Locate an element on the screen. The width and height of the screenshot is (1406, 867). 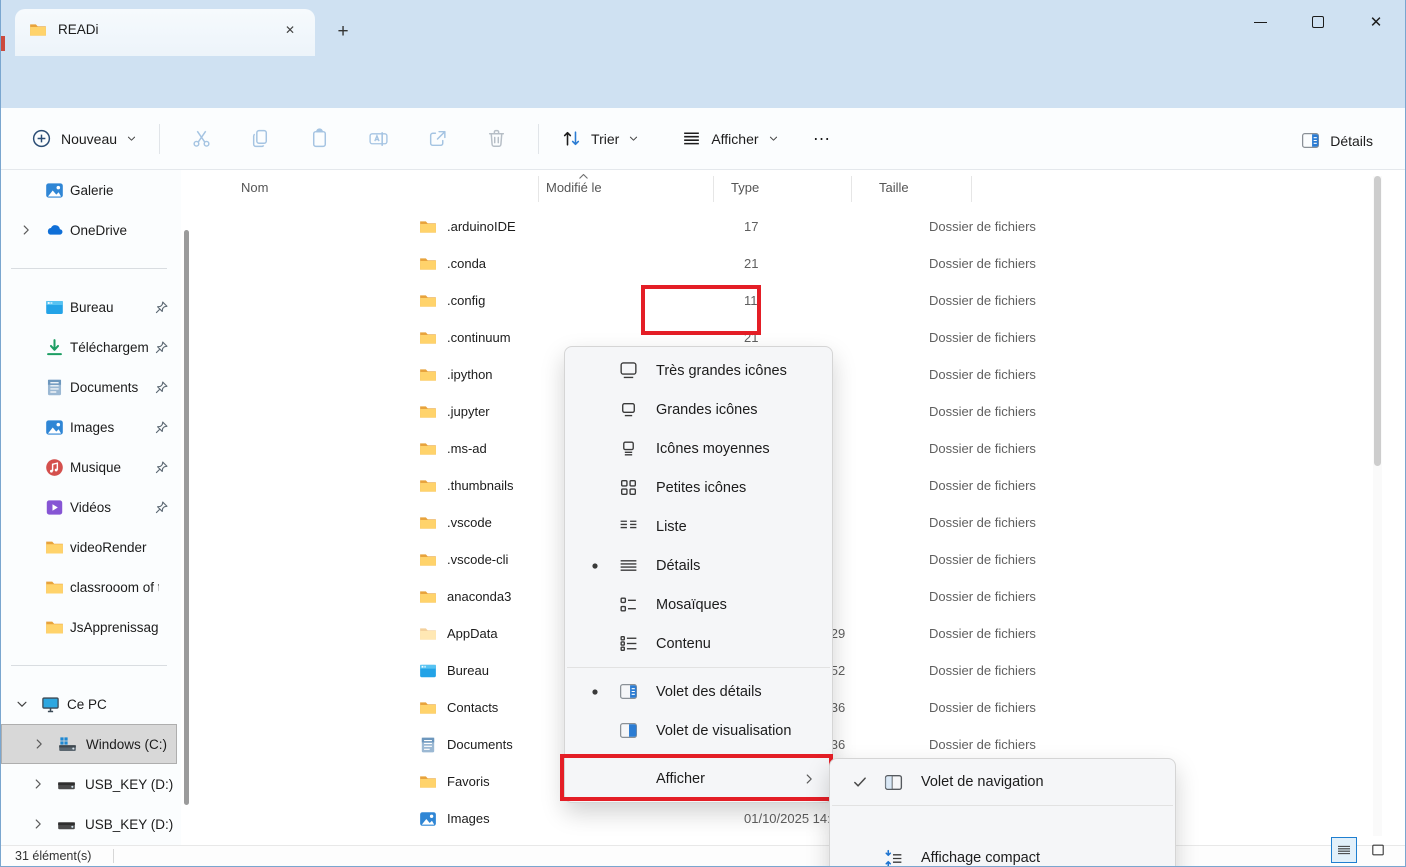
file-row: .vscode 24 Dossier de fichiers is located at coordinates (899, 522).